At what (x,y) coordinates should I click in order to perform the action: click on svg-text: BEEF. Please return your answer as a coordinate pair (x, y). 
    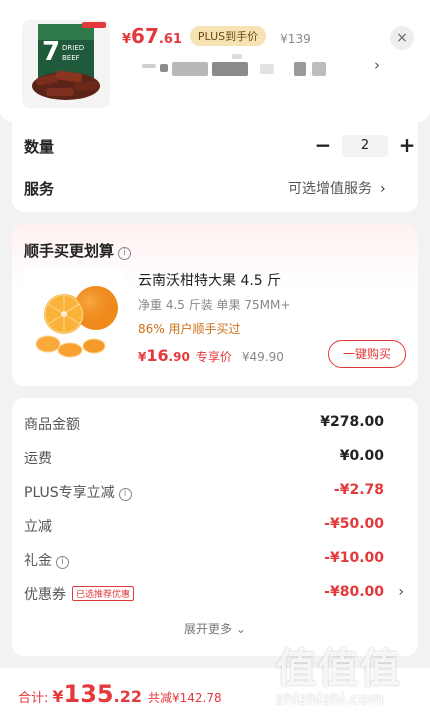
    Looking at the image, I should click on (71, 58).